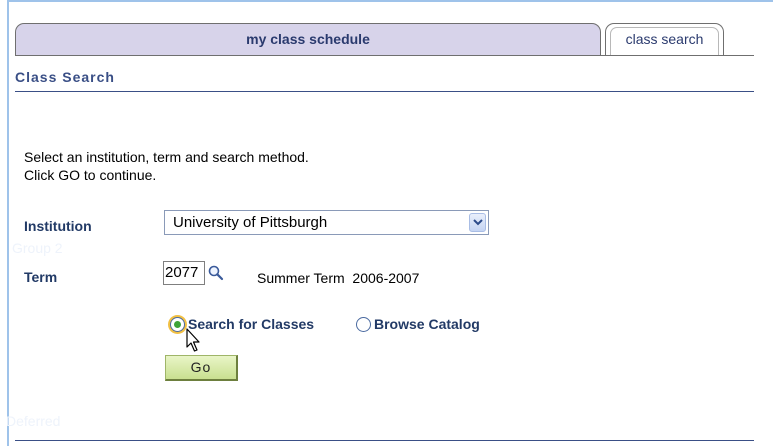  What do you see at coordinates (58, 226) in the screenshot?
I see `institution-label: Institution` at bounding box center [58, 226].